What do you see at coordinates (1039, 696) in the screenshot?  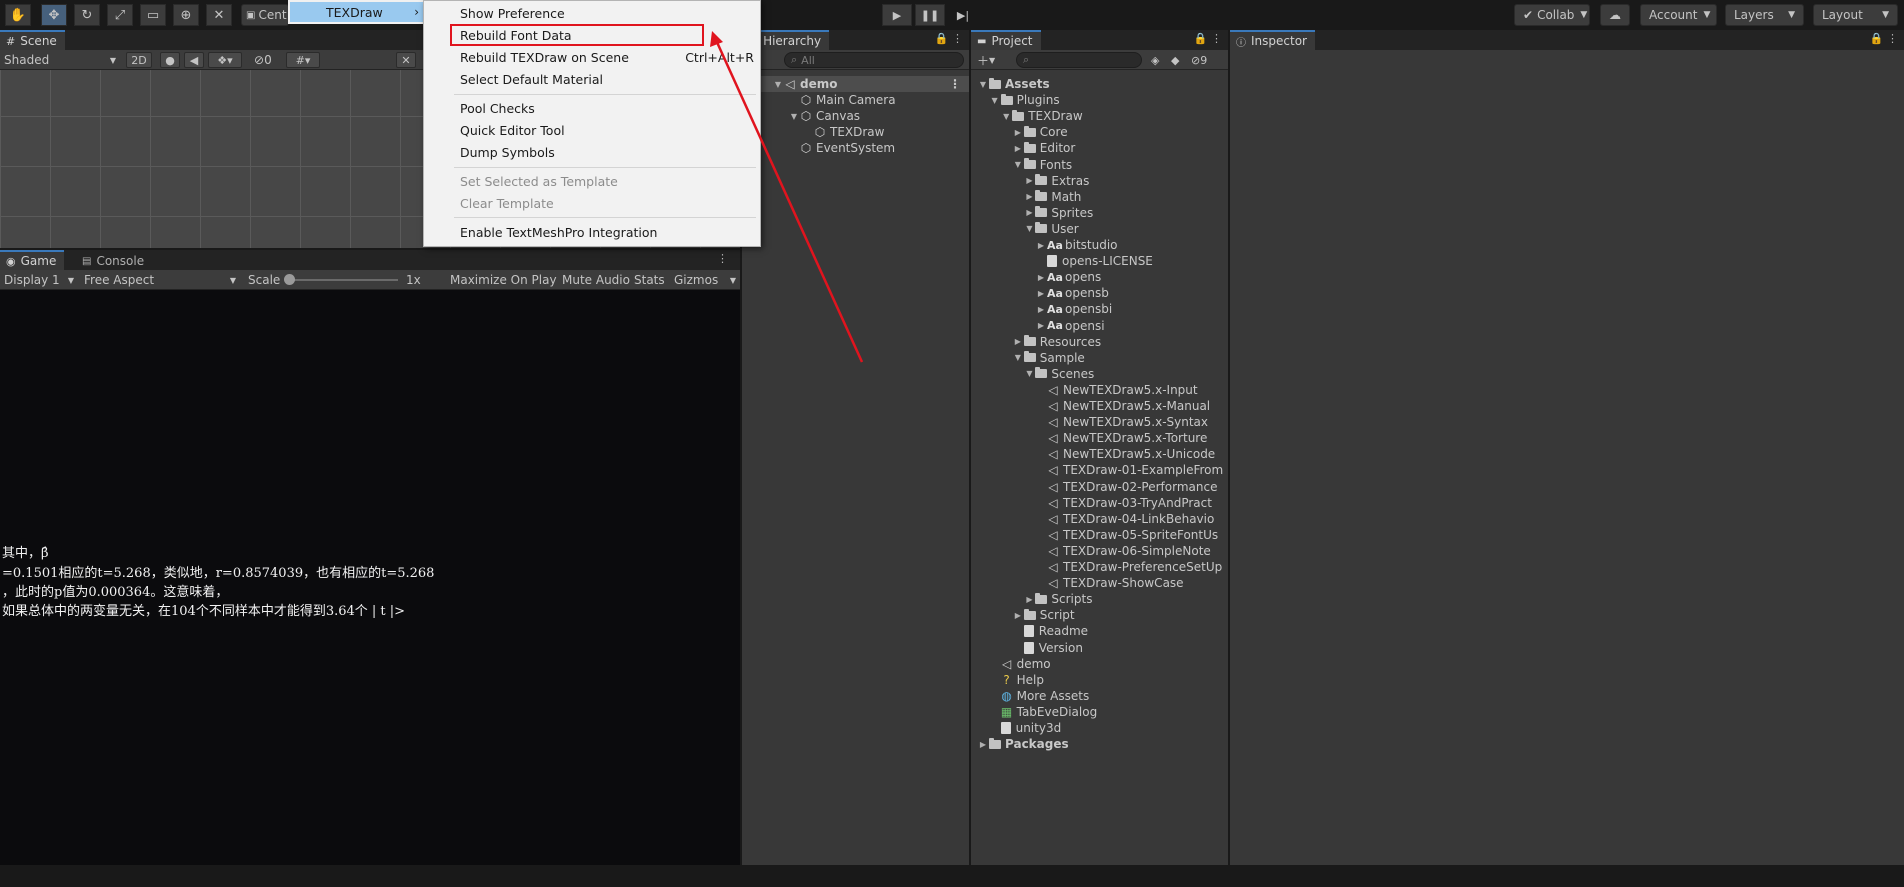 I see `project-item-more-assets: ◍ More Assets` at bounding box center [1039, 696].